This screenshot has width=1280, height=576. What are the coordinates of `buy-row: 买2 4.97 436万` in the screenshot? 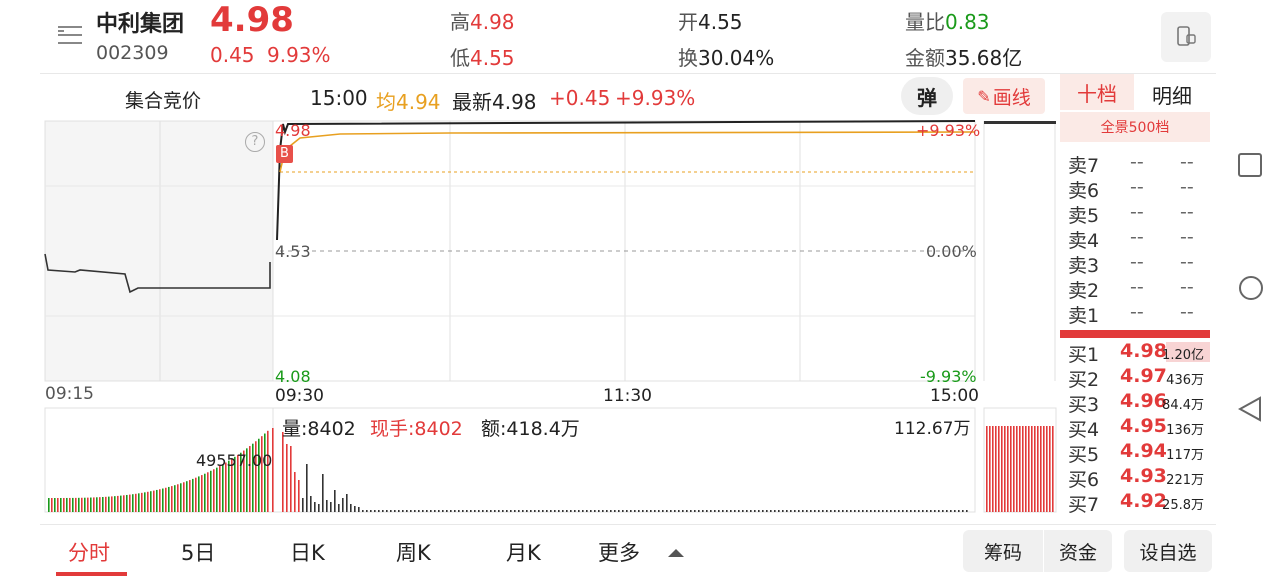 It's located at (1139, 378).